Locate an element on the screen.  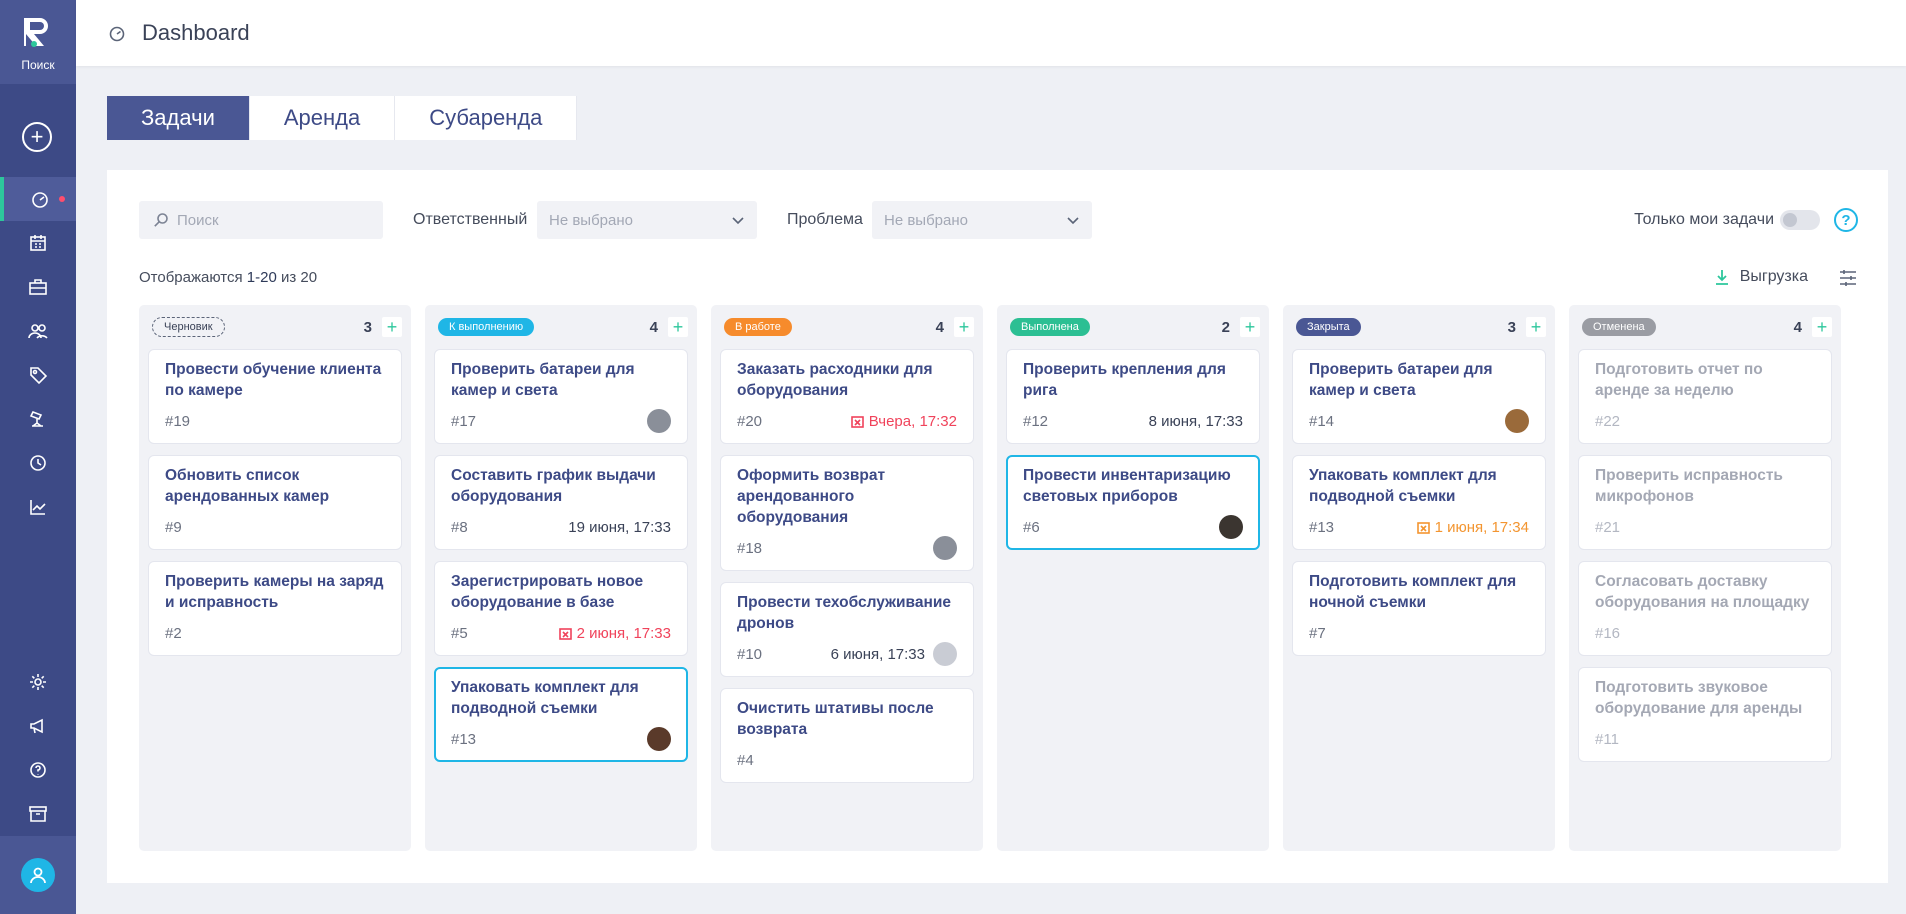
tag-icon is located at coordinates (39, 376).